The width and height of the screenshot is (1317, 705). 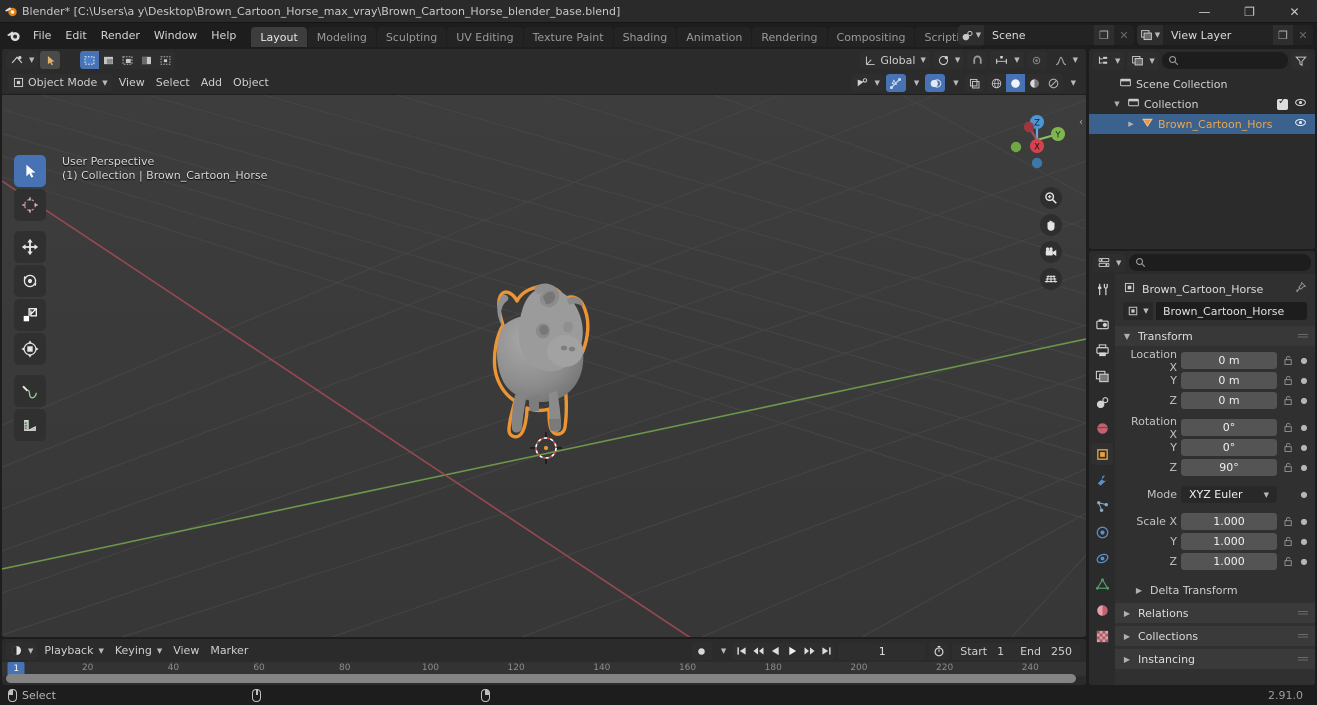 What do you see at coordinates (42, 35) in the screenshot?
I see `menu-file: File` at bounding box center [42, 35].